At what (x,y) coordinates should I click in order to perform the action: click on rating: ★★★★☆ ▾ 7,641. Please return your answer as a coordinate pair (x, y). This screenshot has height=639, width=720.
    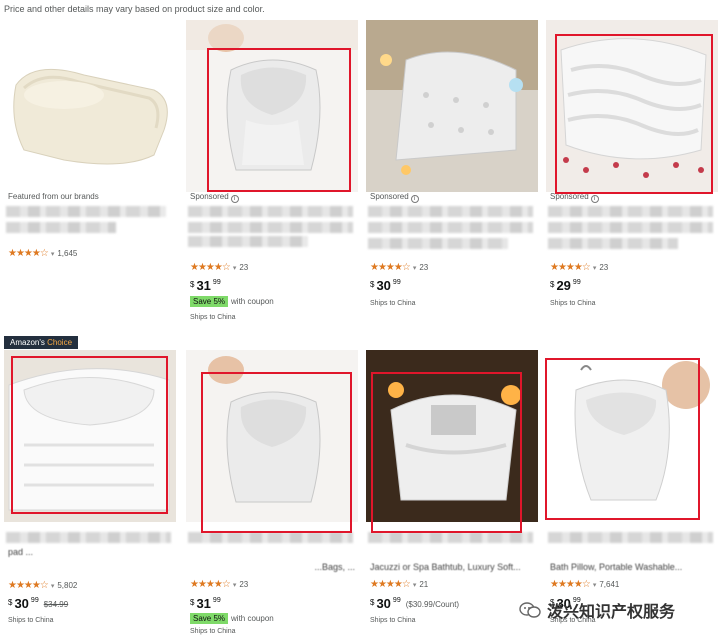
    Looking at the image, I should click on (584, 584).